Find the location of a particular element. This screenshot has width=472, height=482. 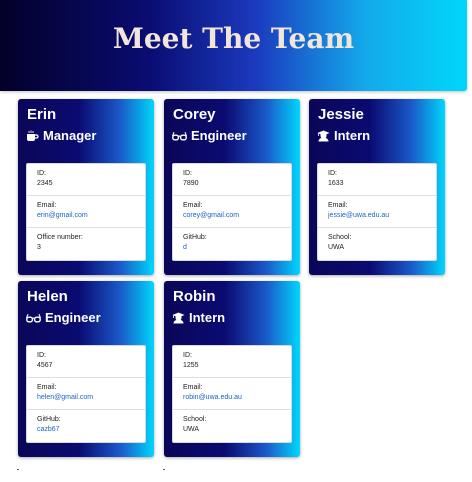

info-link: helen@gmail.com is located at coordinates (91, 398).